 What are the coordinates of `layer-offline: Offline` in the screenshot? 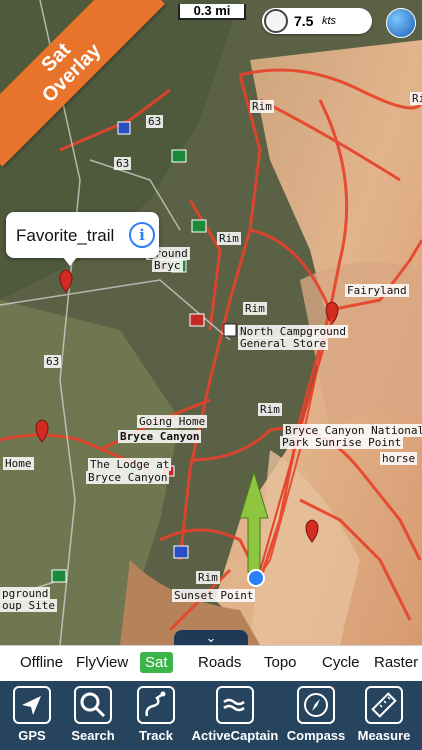 It's located at (41, 662).